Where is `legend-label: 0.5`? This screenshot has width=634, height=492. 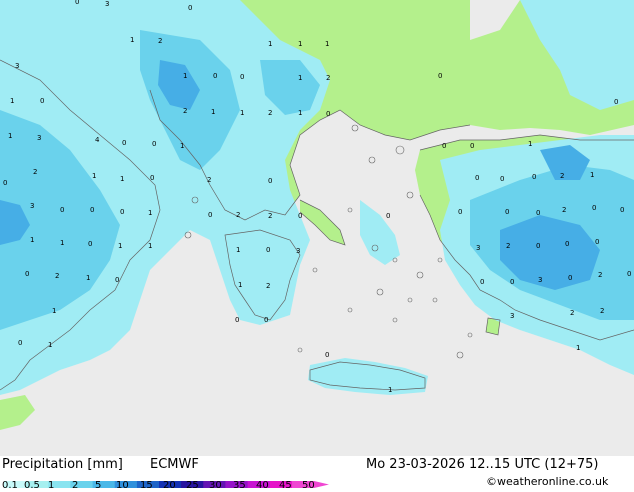 legend-label: 0.5 is located at coordinates (32, 485).